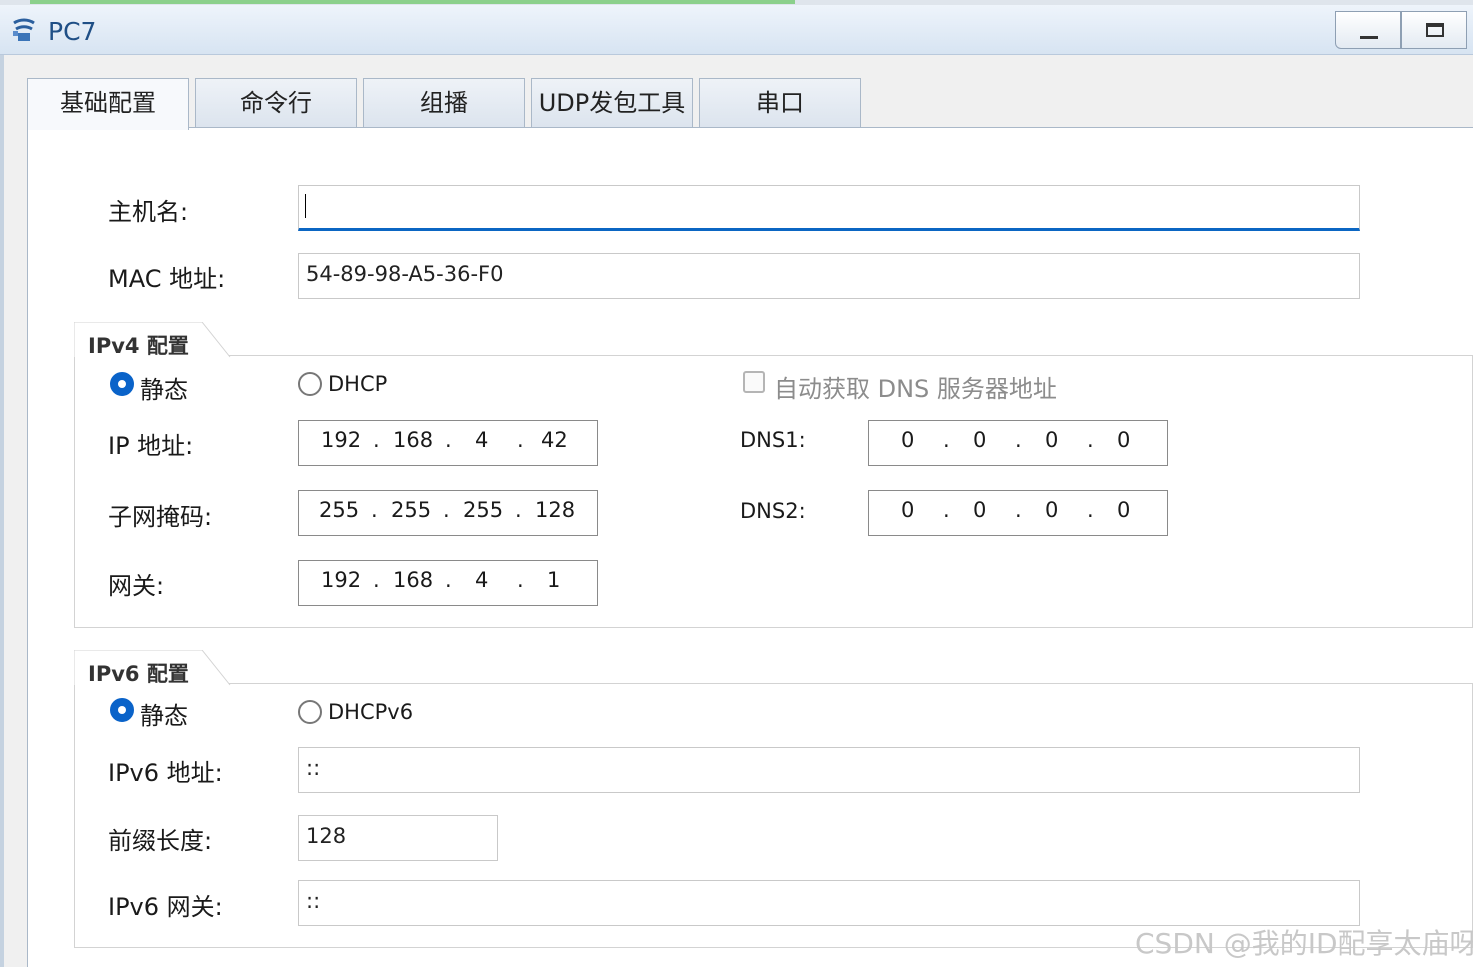 Image resolution: width=1473 pixels, height=967 pixels. What do you see at coordinates (1304, 943) in the screenshot?
I see `watermark-text: CSDN @我的ID配享太庙呀` at bounding box center [1304, 943].